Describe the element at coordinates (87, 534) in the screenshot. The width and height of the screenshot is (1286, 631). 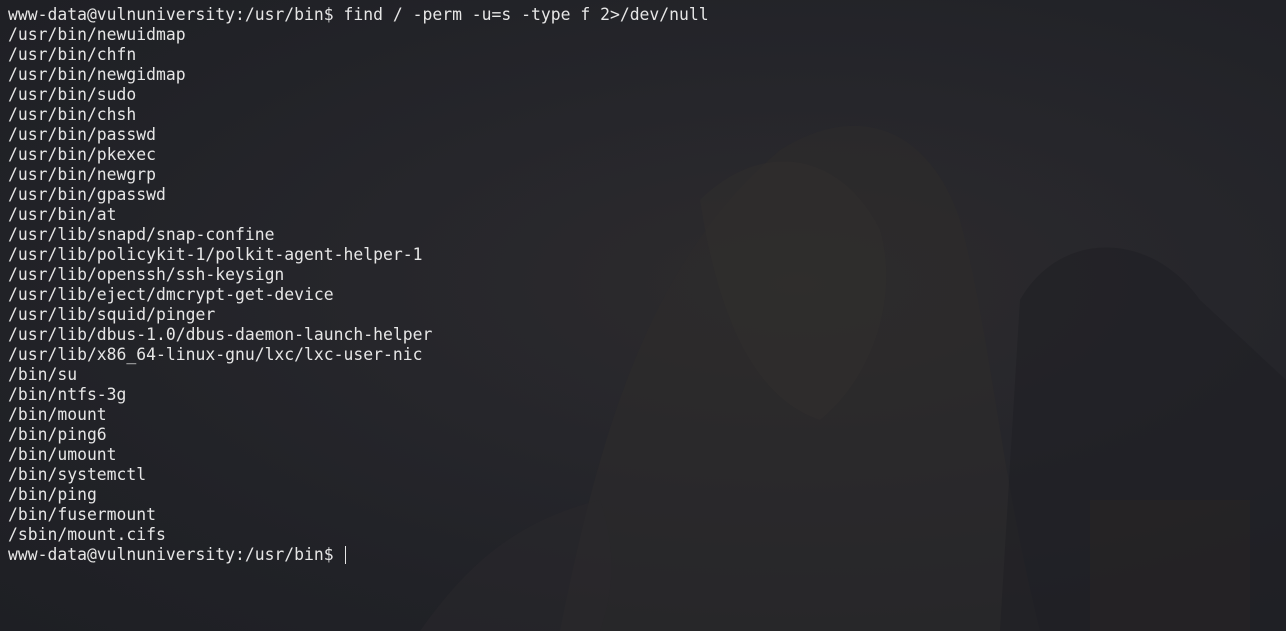
I see `output-line: /sbin/mount.cifs` at that location.